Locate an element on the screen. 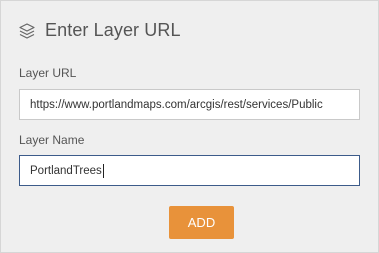  panel-header: Enter Layer URL is located at coordinates (99, 30).